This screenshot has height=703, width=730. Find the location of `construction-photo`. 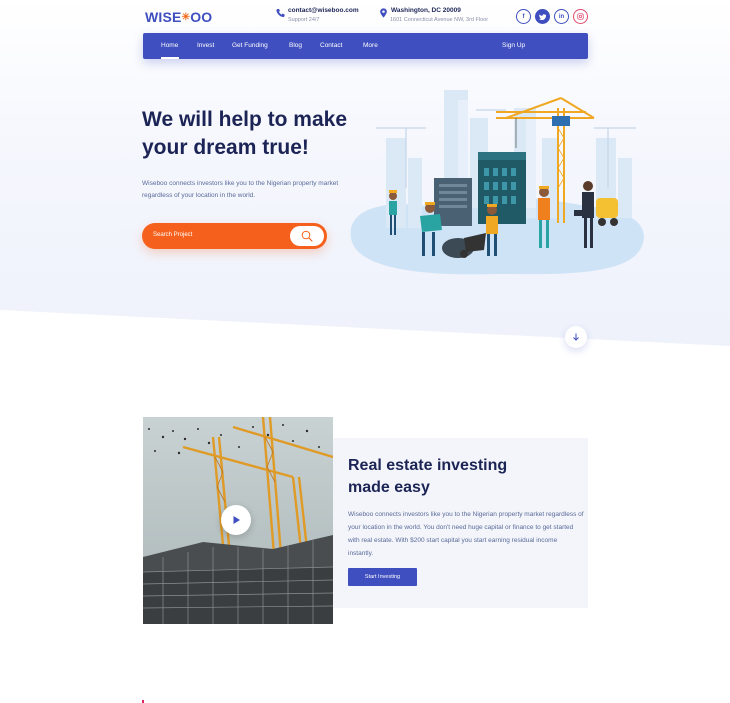

construction-photo is located at coordinates (238, 520).